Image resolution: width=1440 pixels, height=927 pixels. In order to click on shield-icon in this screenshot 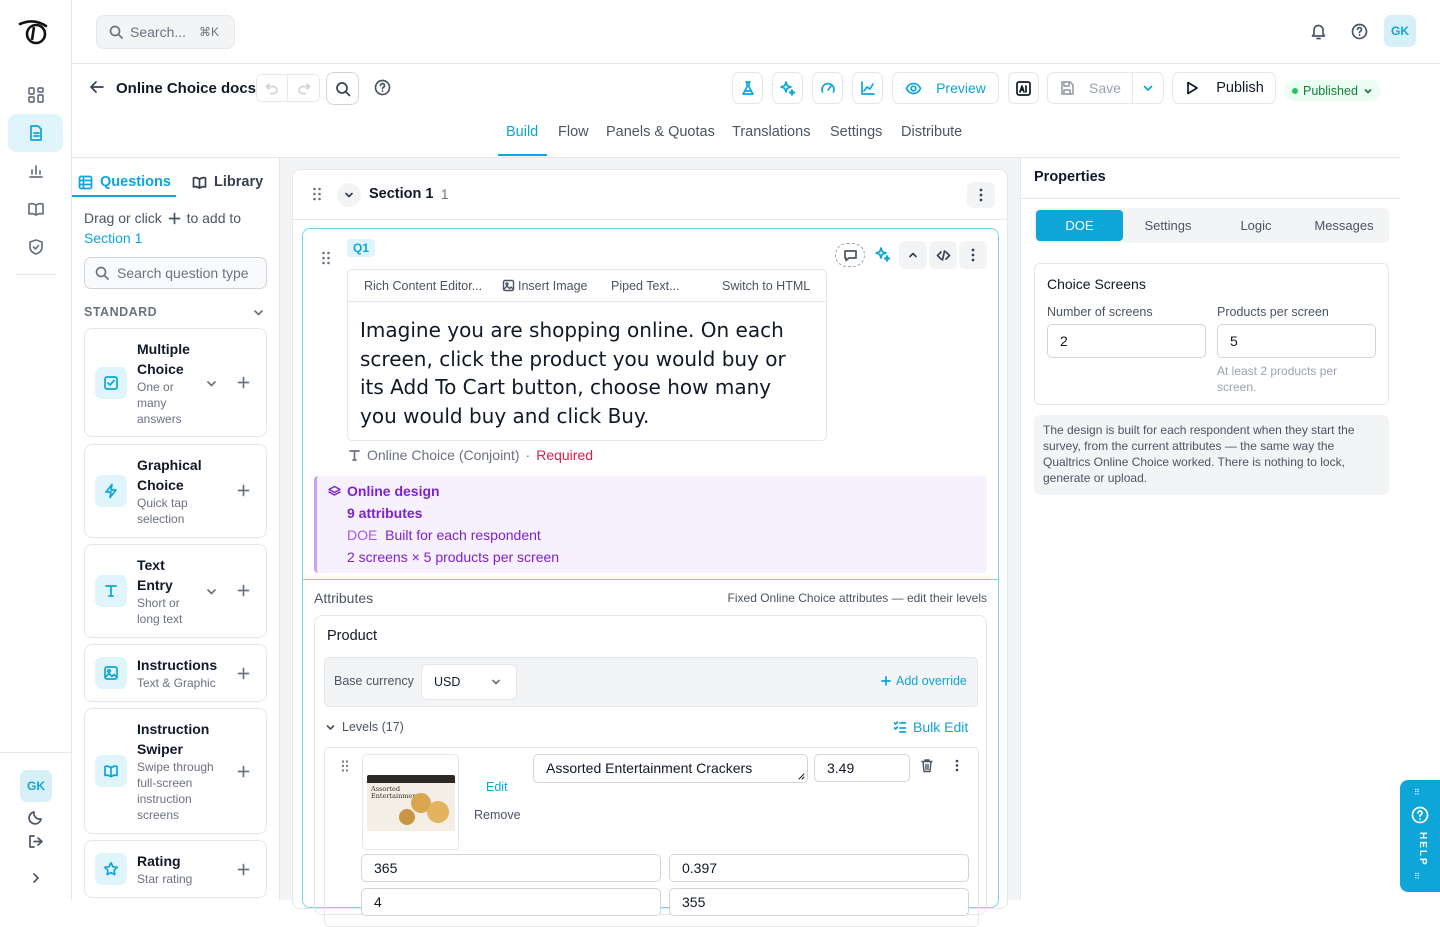, I will do `click(35, 247)`.